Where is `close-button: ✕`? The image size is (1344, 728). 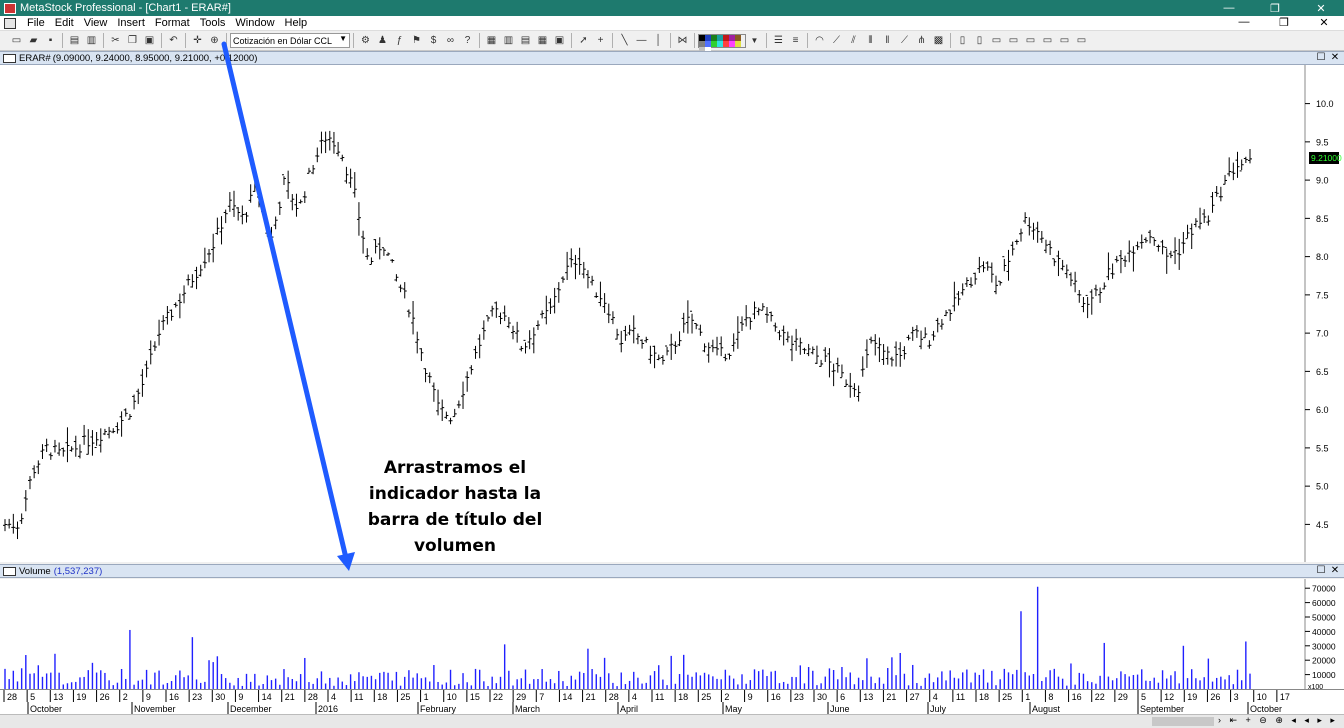 close-button: ✕ is located at coordinates (1321, 8).